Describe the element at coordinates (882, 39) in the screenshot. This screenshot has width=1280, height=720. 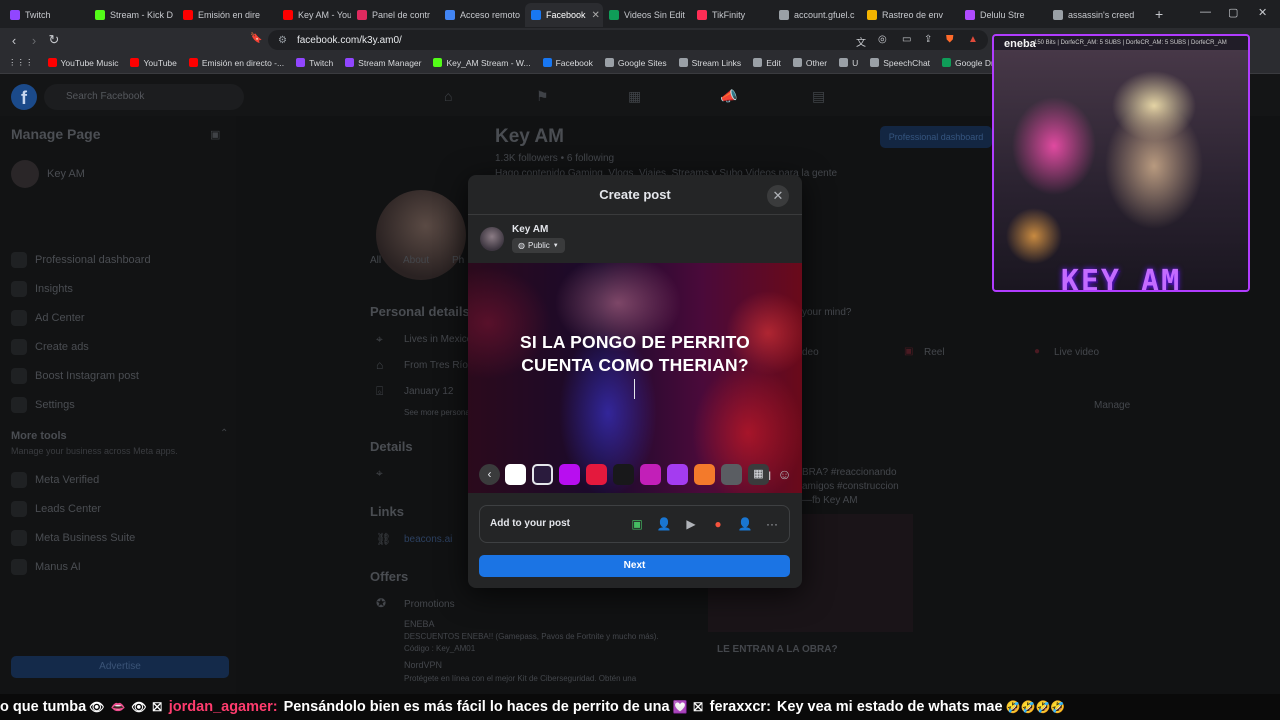
I see `extension-icon: ◎` at that location.